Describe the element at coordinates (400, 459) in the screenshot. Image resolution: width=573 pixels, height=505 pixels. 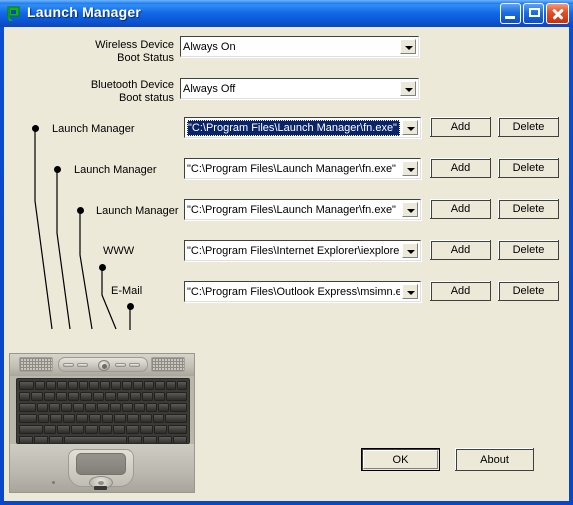
I see `ok-button: OK` at that location.